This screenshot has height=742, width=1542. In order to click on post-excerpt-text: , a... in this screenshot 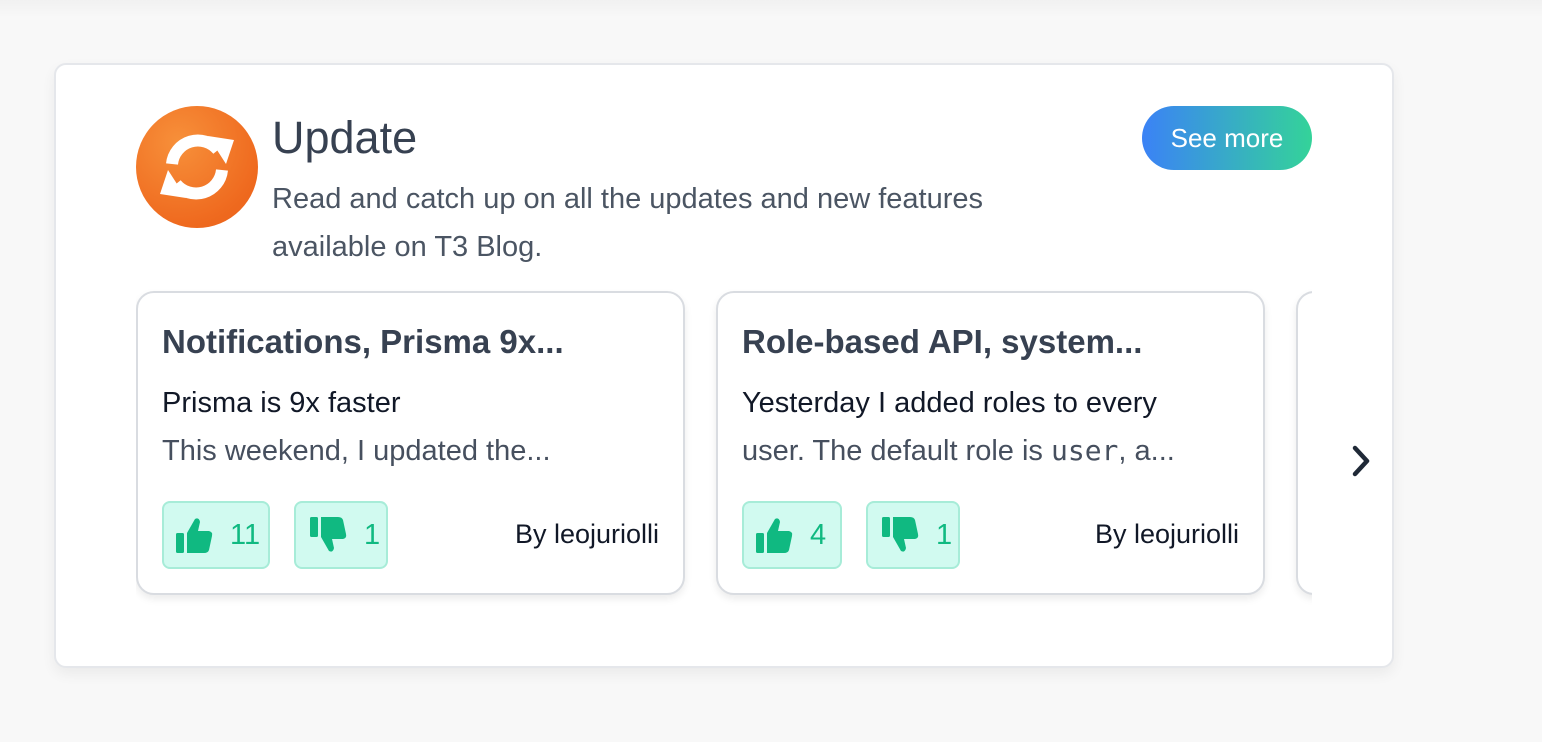, I will do `click(1146, 451)`.